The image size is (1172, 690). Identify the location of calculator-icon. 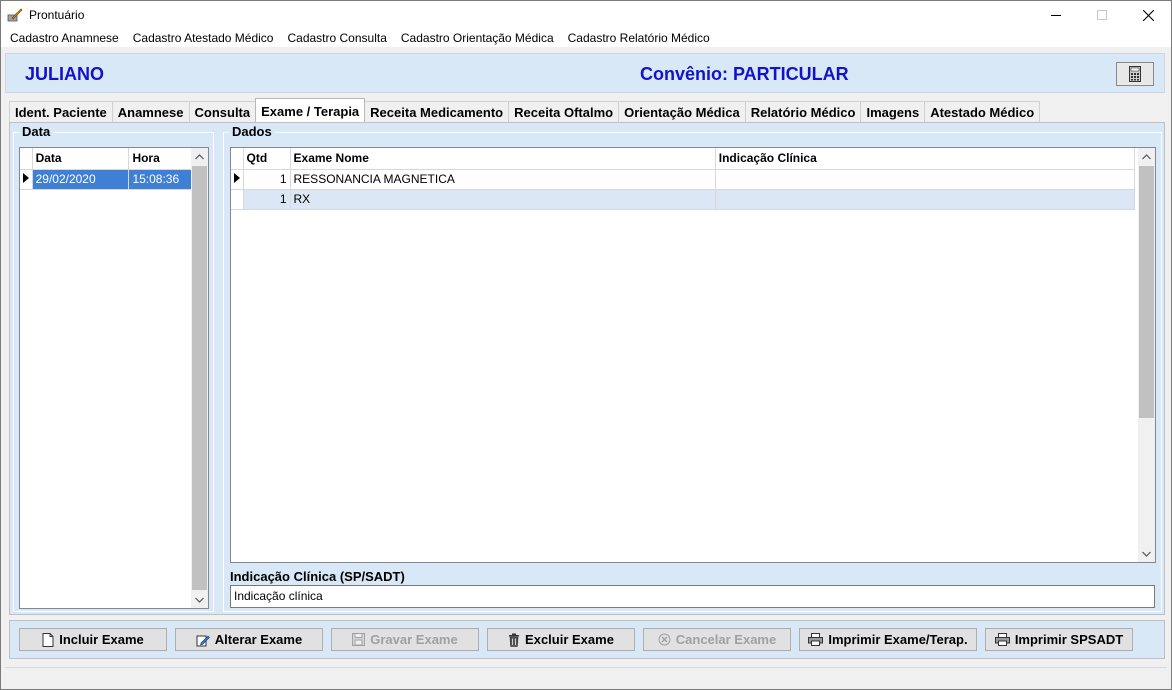
(1135, 74).